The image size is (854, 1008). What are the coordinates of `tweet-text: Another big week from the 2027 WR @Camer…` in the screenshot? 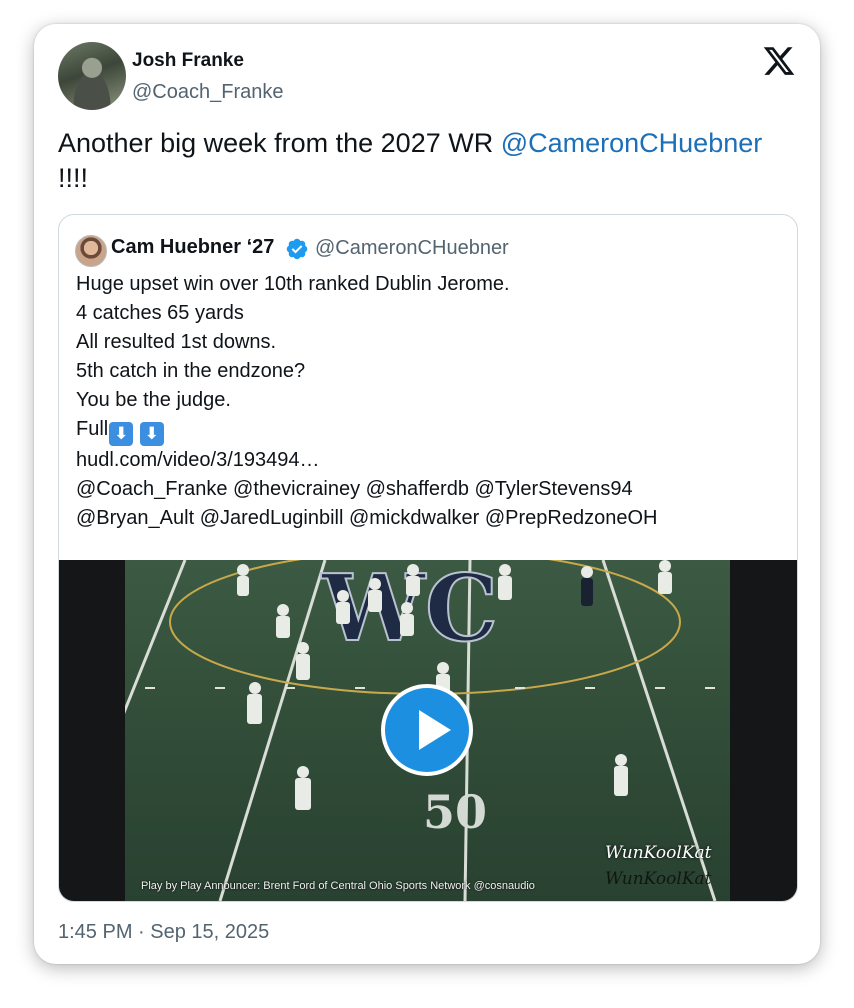 It's located at (433, 161).